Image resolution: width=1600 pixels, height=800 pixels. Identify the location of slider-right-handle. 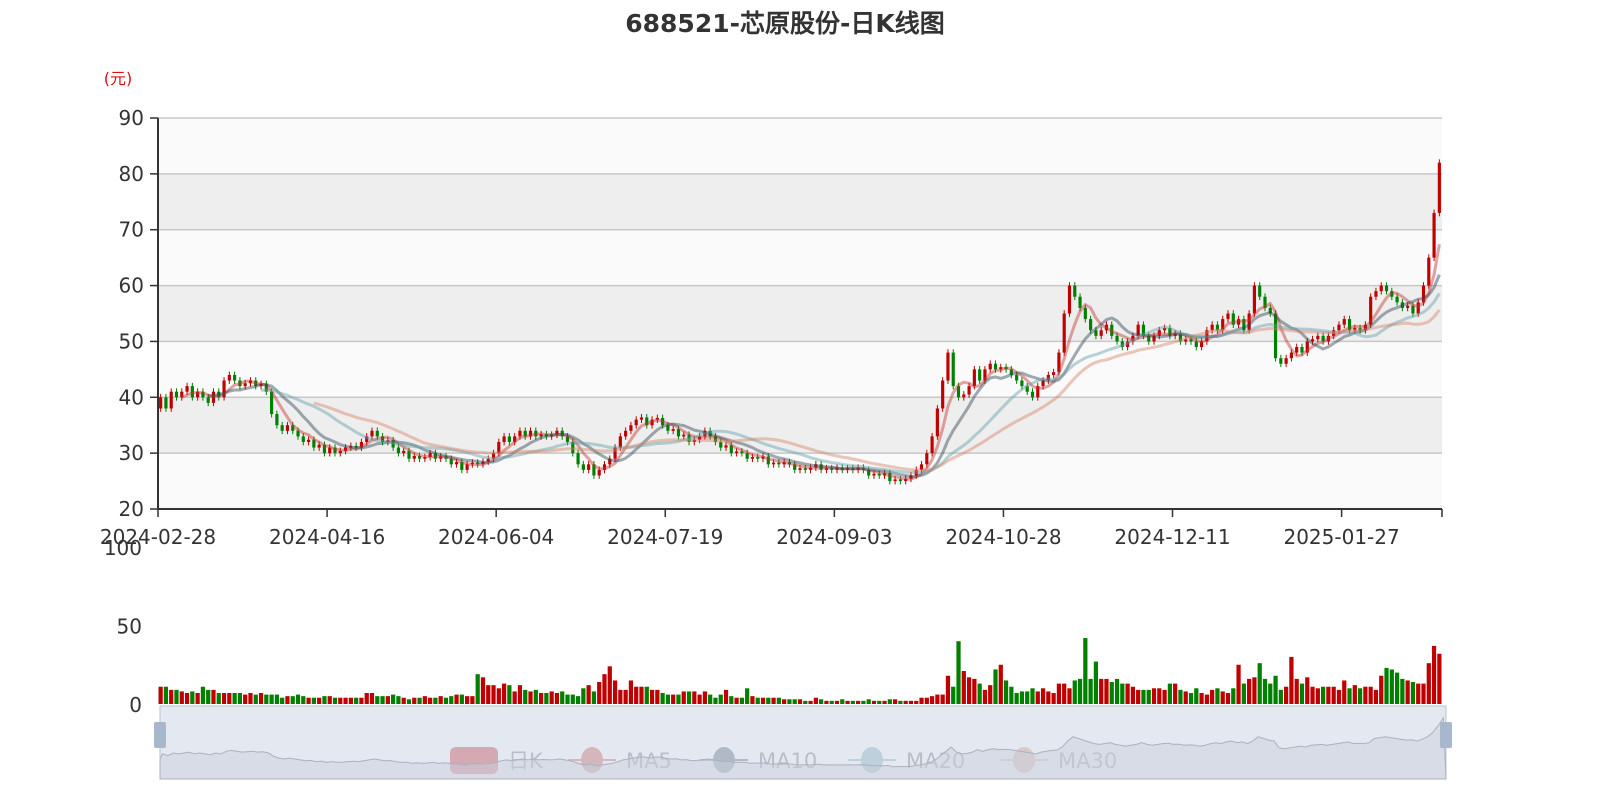
(1446, 735).